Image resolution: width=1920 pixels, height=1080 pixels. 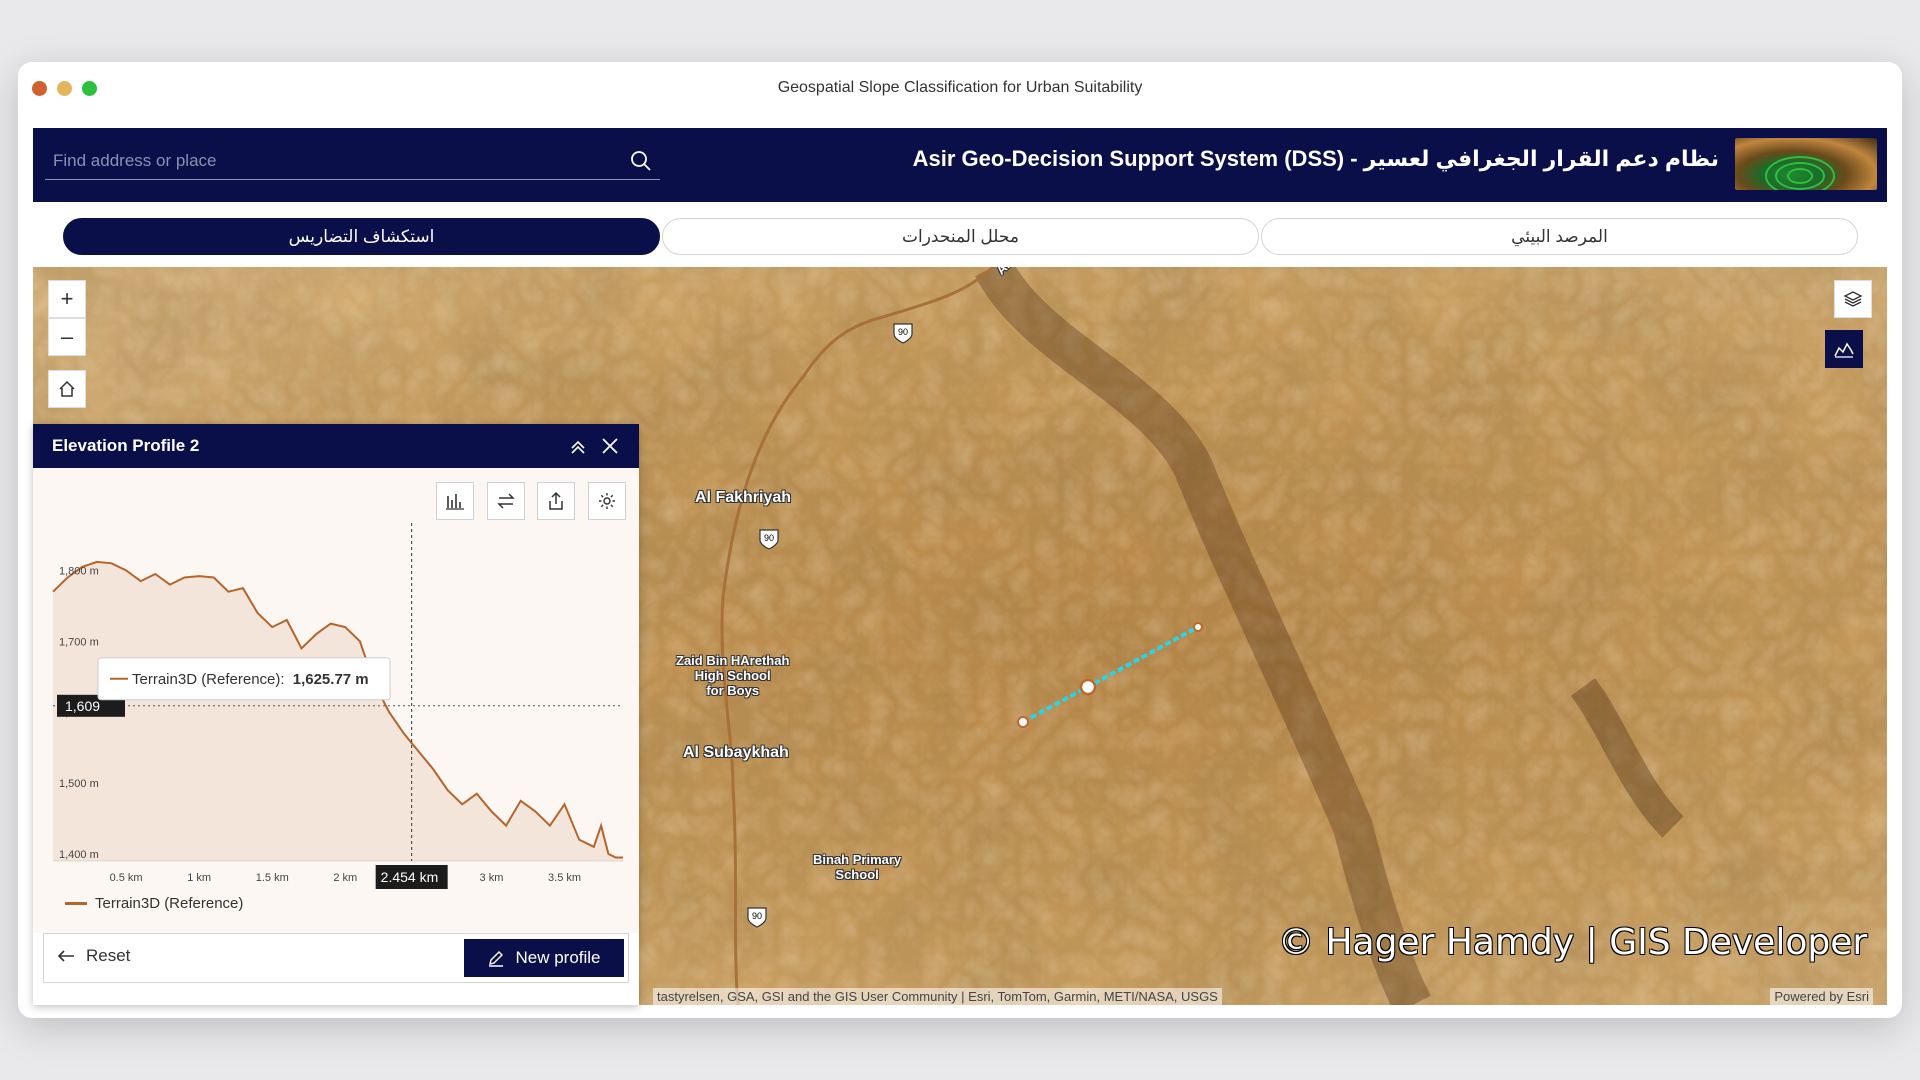 What do you see at coordinates (610, 446) in the screenshot?
I see `close-icon` at bounding box center [610, 446].